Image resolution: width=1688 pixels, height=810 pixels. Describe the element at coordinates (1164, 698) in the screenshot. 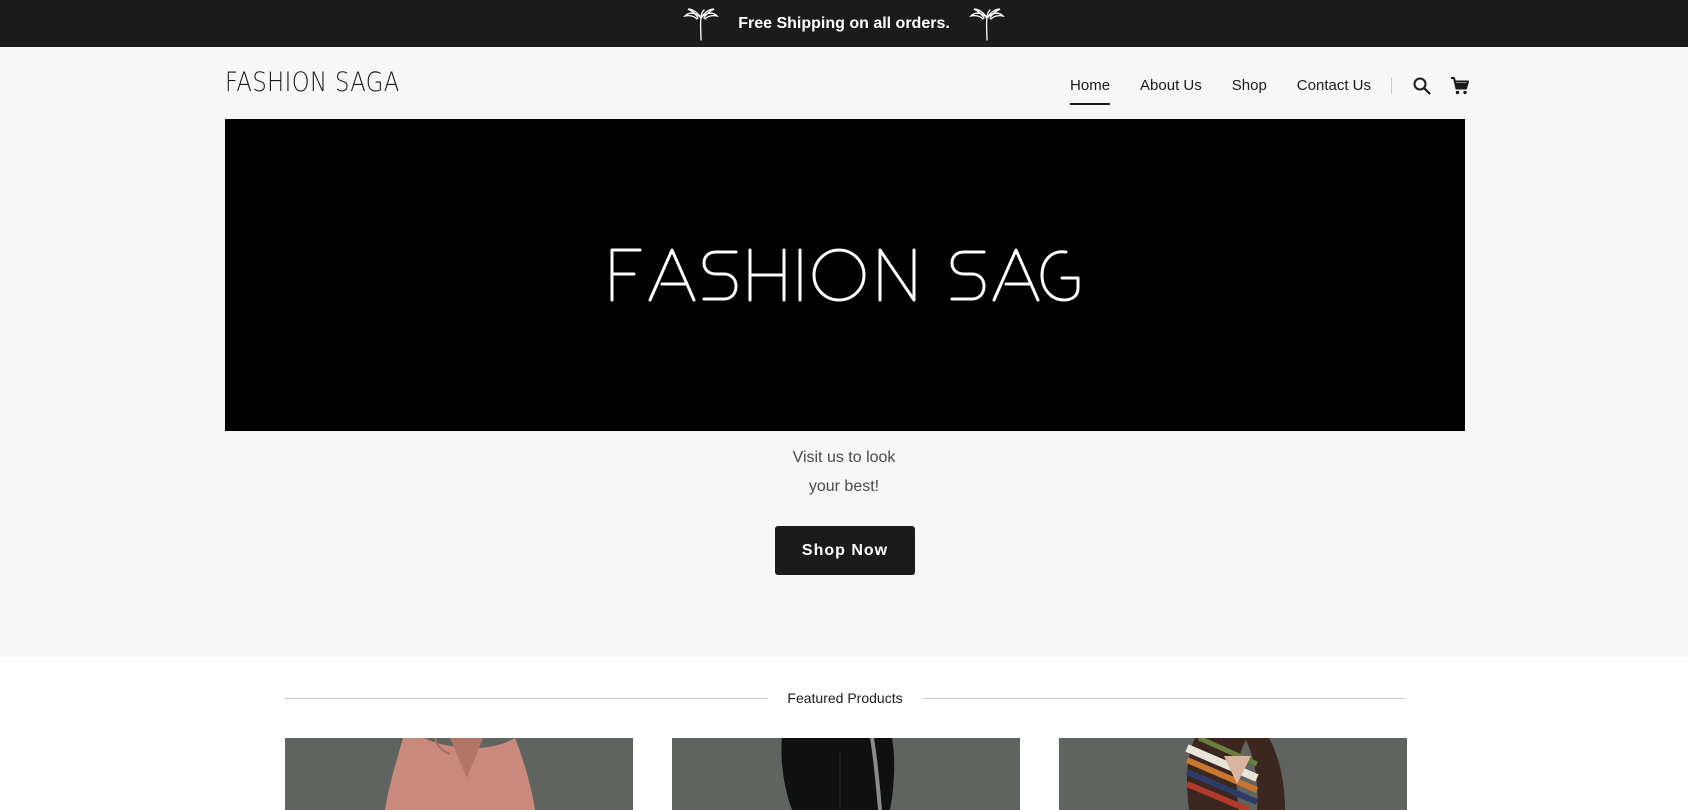

I see `divider-right` at that location.